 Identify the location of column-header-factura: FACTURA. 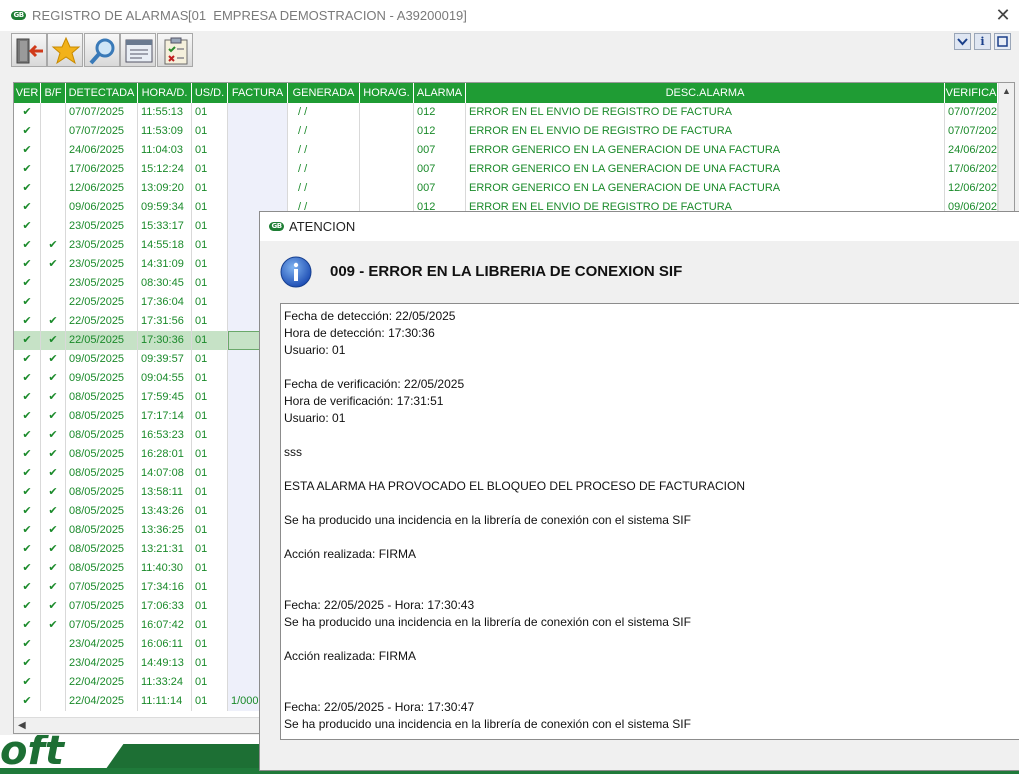
(258, 93).